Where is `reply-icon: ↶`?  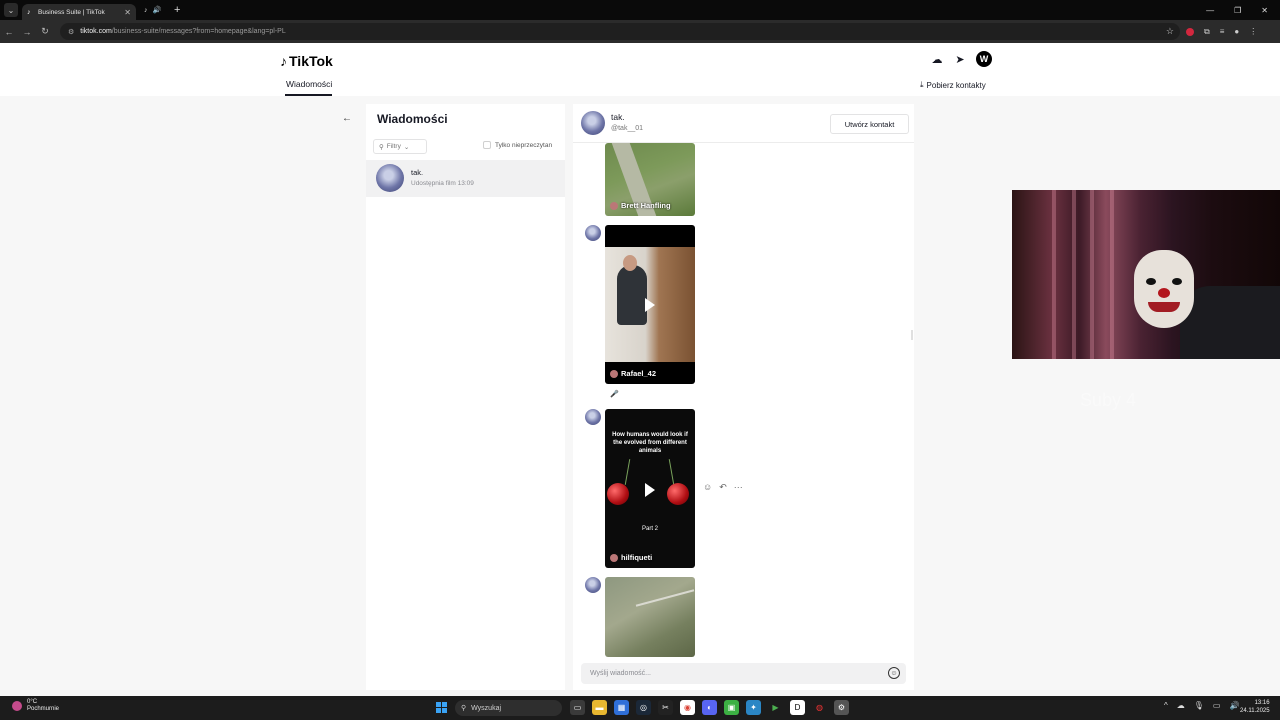
reply-icon: ↶ is located at coordinates (723, 487).